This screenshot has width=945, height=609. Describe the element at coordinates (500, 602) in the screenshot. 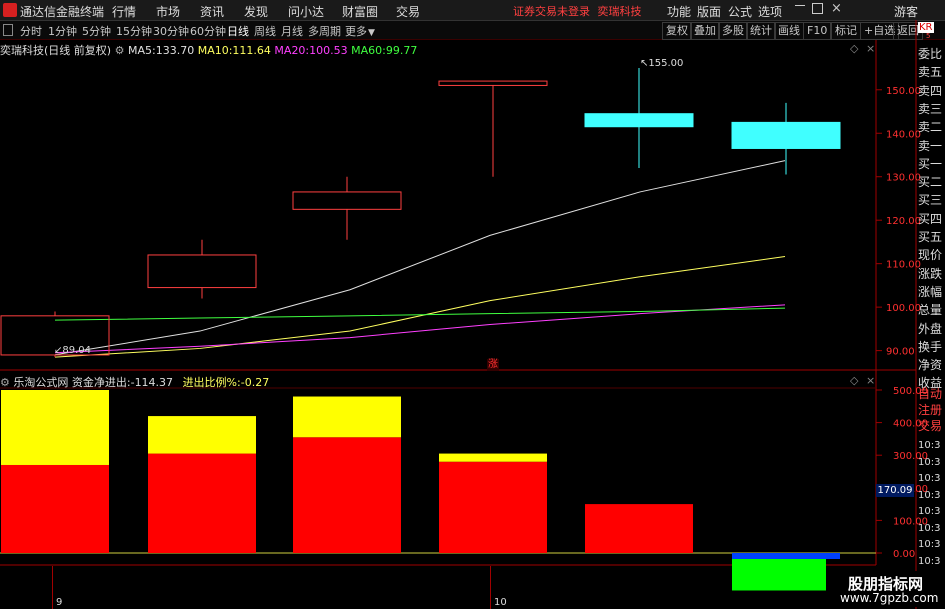

I see `x-label-10: 10` at that location.